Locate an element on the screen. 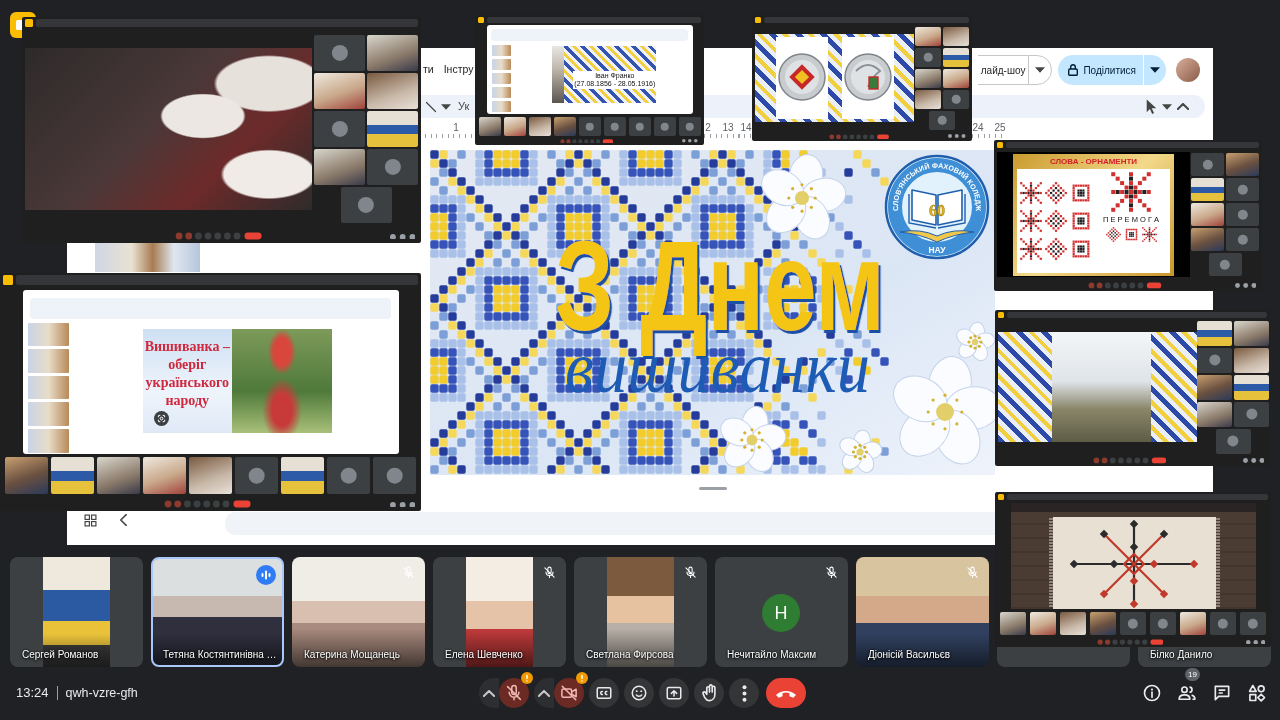  pointer-icon is located at coordinates (1151, 106).